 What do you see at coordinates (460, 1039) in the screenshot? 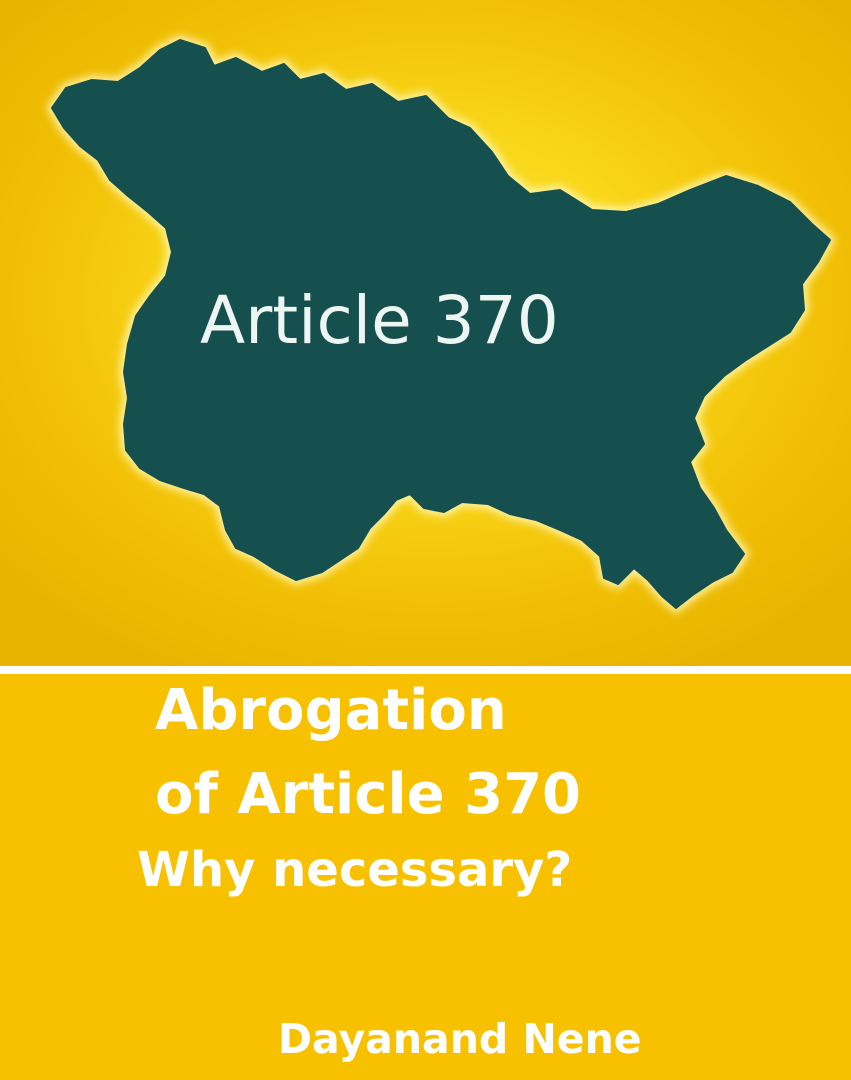
I see `author-name: Dayanand Nene` at bounding box center [460, 1039].